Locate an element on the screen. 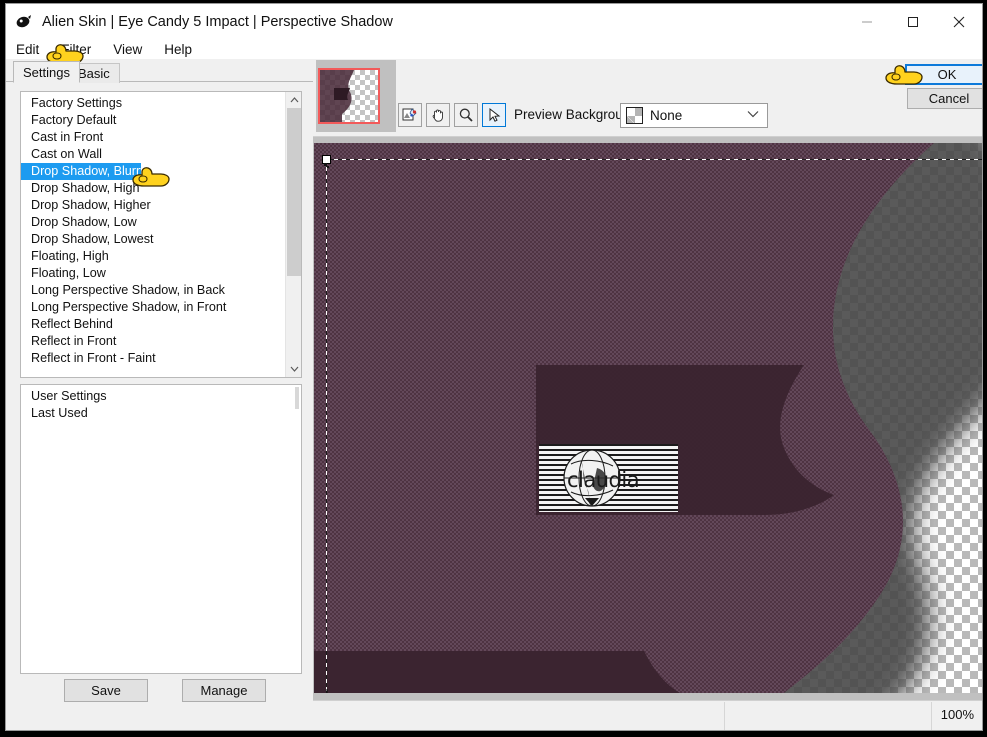 The width and height of the screenshot is (987, 737). list-item: Cast on Wall is located at coordinates (161, 154).